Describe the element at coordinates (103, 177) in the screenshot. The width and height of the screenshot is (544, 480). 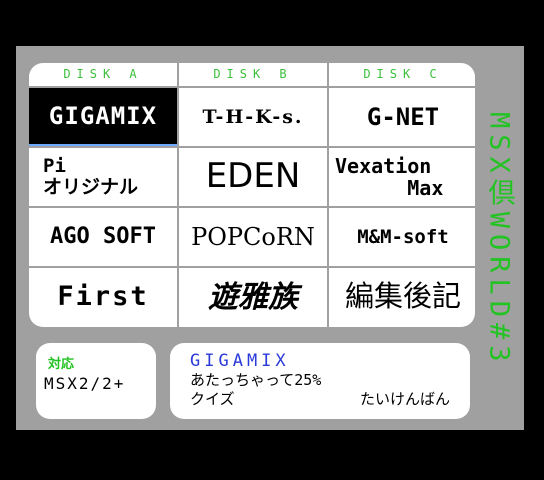
I see `menu-item-pi-original: Pi オリジナル` at that location.